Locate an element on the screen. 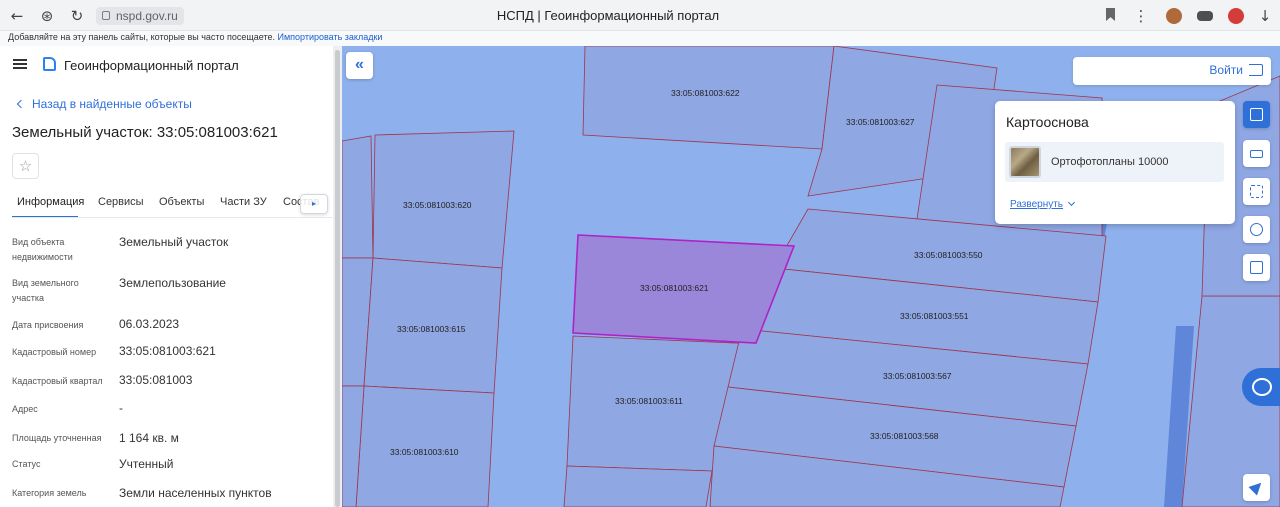 The image size is (1280, 507). chat-button is located at coordinates (1261, 387).